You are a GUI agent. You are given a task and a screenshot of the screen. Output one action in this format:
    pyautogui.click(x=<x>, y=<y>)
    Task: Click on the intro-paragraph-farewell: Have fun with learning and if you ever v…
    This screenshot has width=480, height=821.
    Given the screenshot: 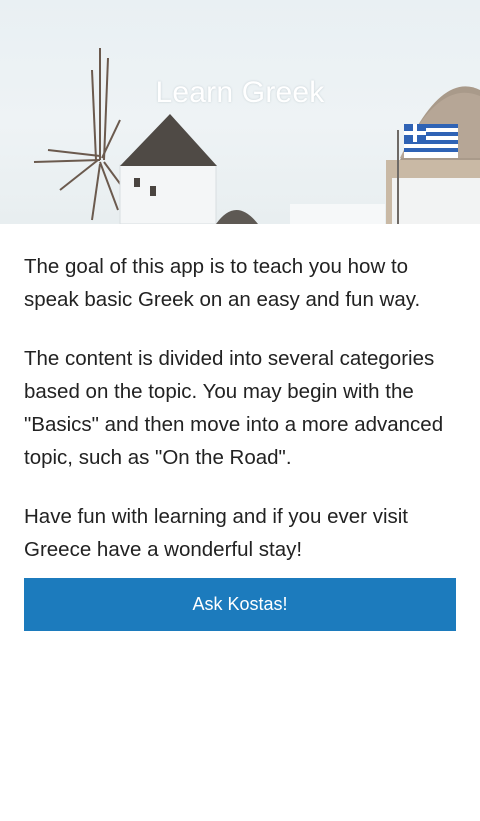 What is the action you would take?
    pyautogui.click(x=216, y=533)
    